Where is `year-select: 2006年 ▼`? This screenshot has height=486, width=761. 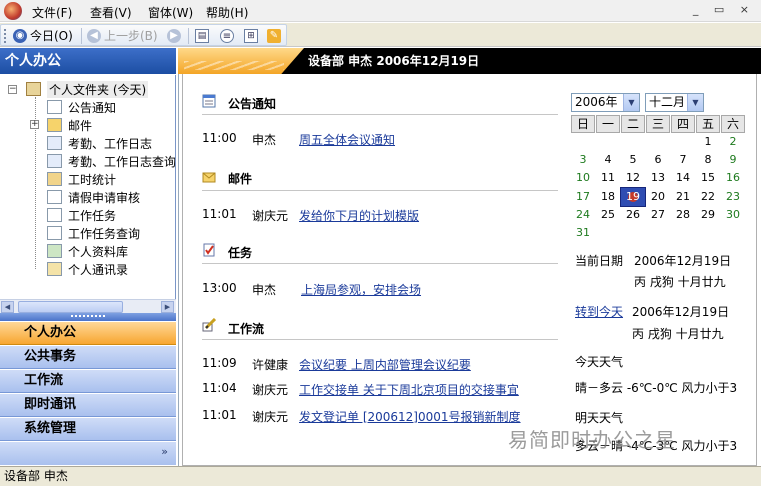
year-select: 2006年 ▼ is located at coordinates (605, 102).